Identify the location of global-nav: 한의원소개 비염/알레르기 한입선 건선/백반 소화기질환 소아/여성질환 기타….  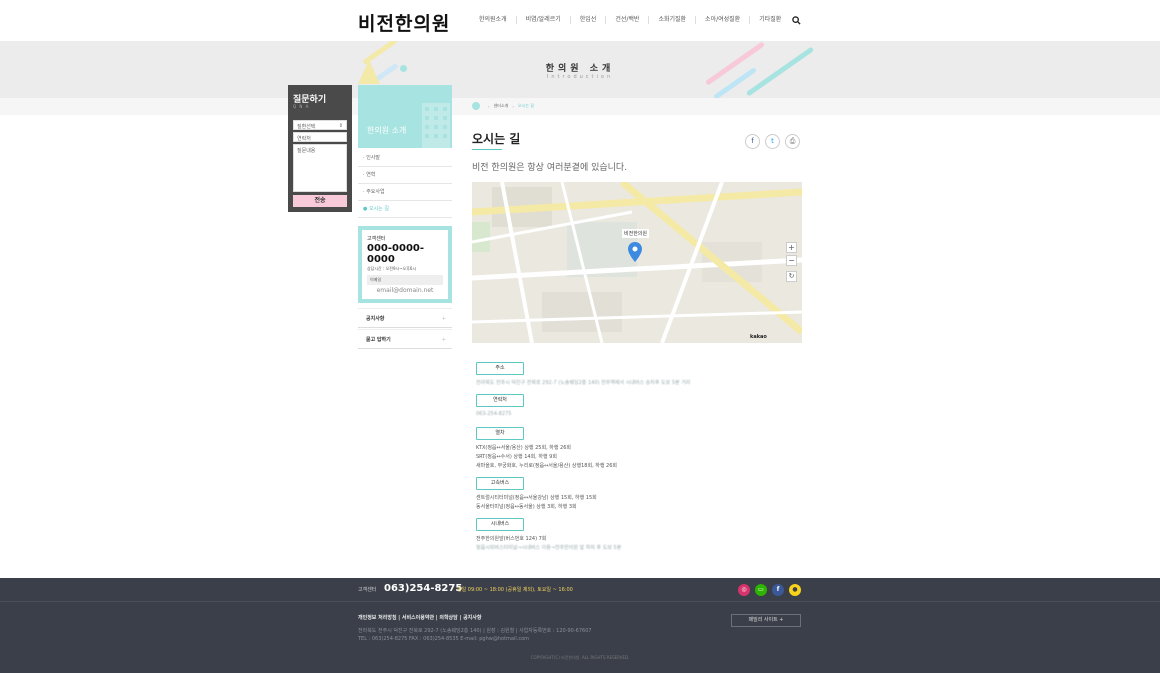
(630, 20).